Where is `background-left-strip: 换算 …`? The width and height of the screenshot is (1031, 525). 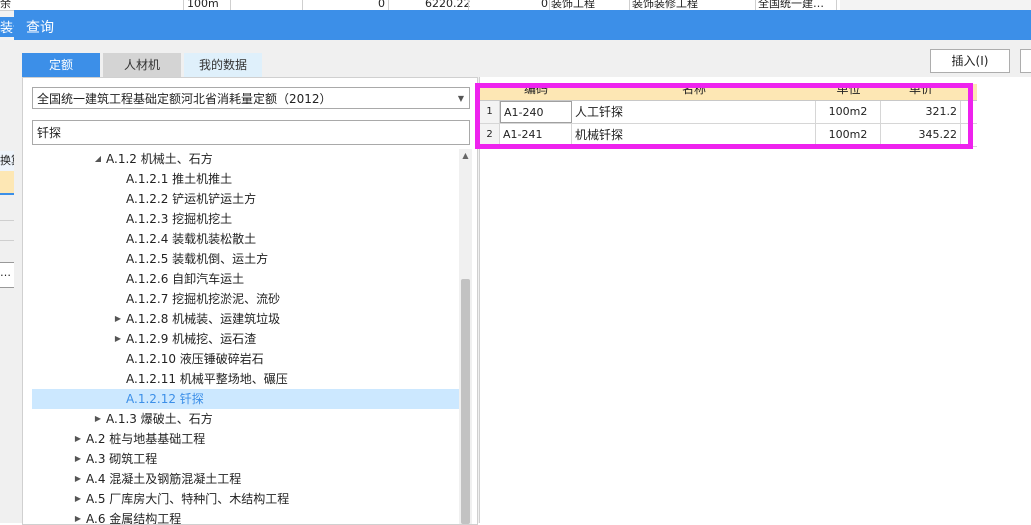
background-left-strip: 换算 … is located at coordinates (7, 281).